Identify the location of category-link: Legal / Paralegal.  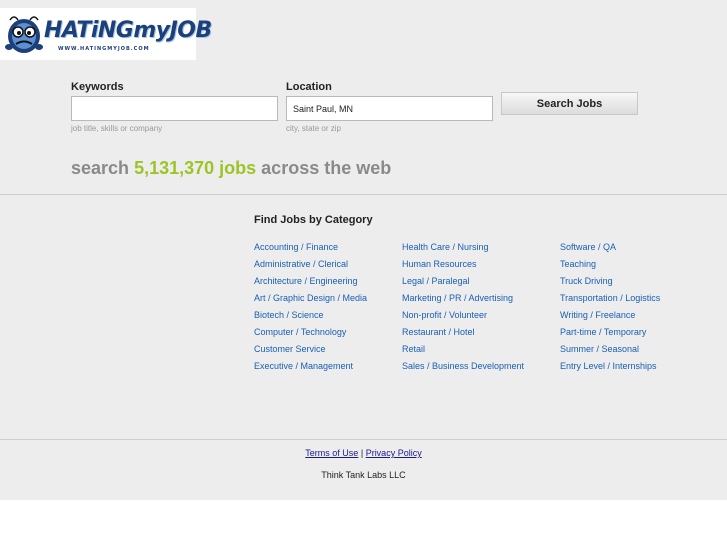
(436, 281).